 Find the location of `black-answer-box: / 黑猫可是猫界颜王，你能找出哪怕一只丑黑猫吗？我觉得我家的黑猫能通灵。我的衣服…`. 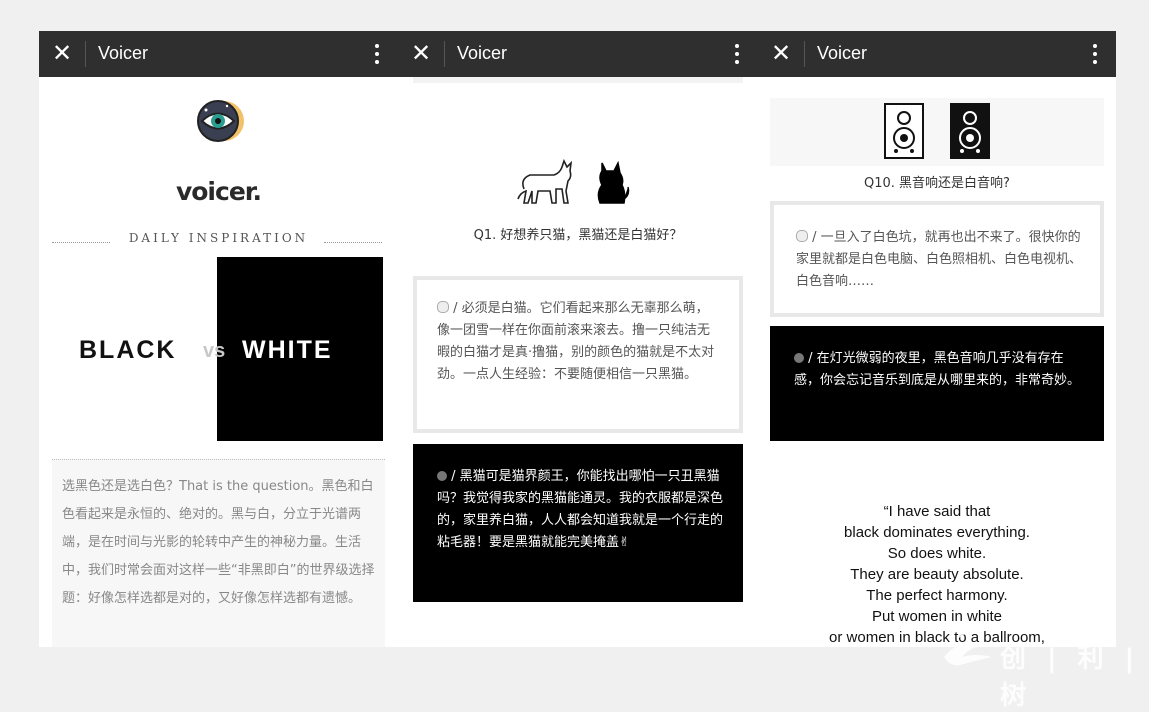

black-answer-box: / 黑猫可是猫界颜王，你能找出哪怕一只丑黑猫吗？我觉得我家的黑猫能通灵。我的衣服… is located at coordinates (578, 523).